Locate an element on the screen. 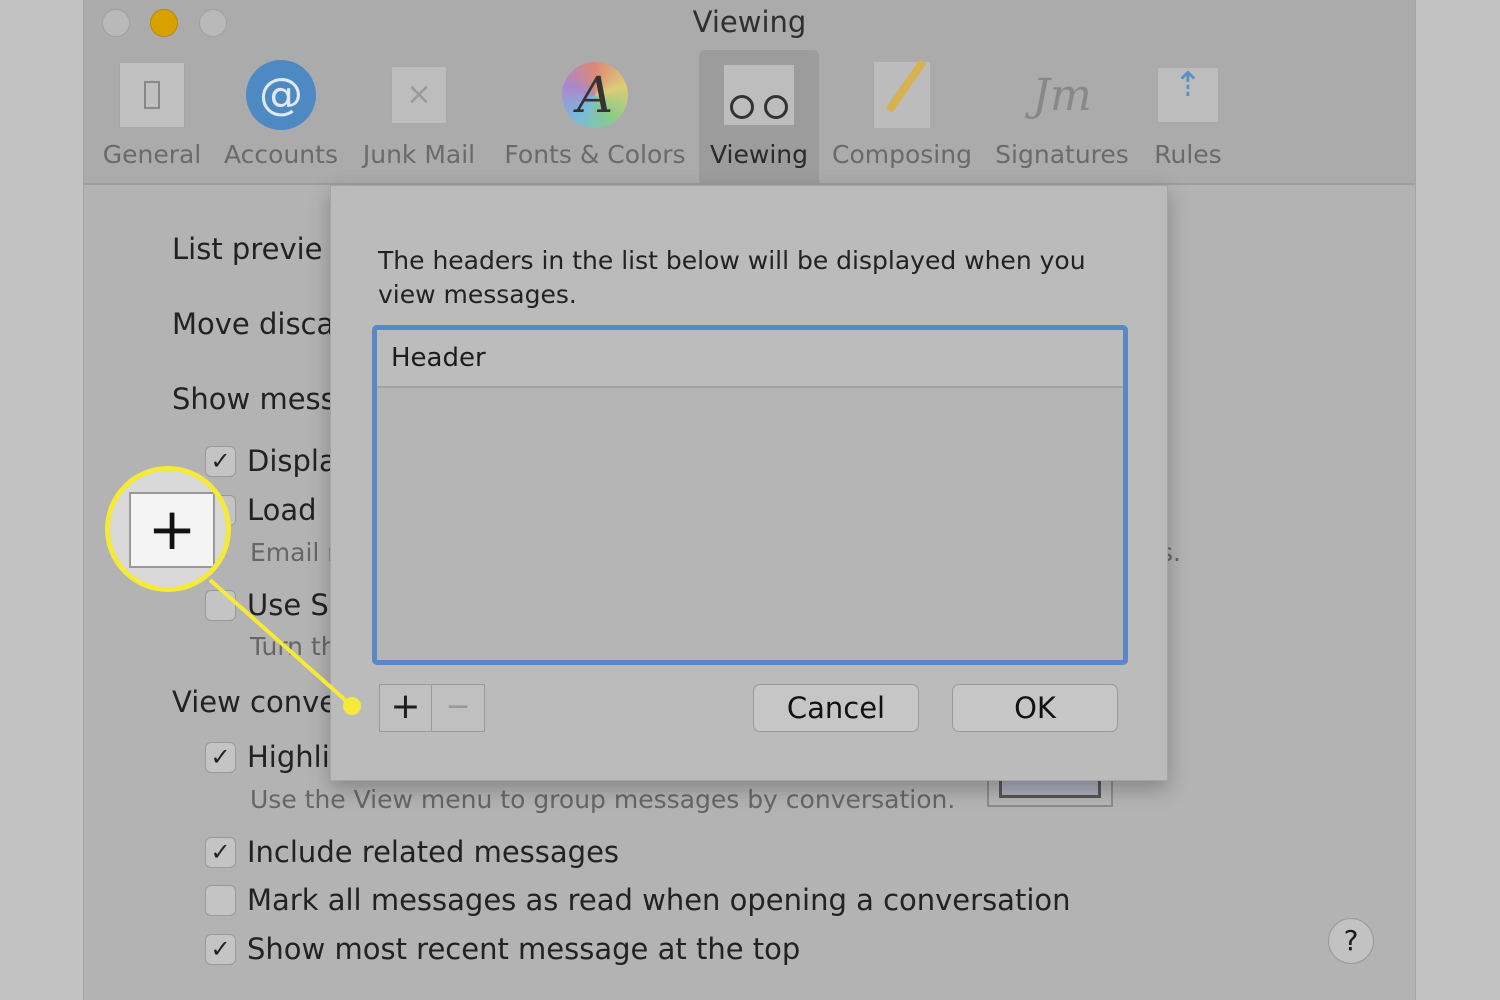 The image size is (1500, 1000). callout-line is located at coordinates (281, 643).